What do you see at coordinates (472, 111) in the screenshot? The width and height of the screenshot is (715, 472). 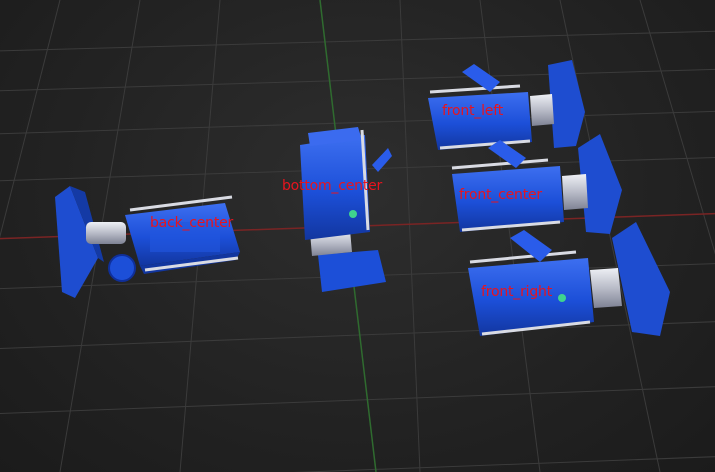 I see `label-front-left: front_left` at bounding box center [472, 111].